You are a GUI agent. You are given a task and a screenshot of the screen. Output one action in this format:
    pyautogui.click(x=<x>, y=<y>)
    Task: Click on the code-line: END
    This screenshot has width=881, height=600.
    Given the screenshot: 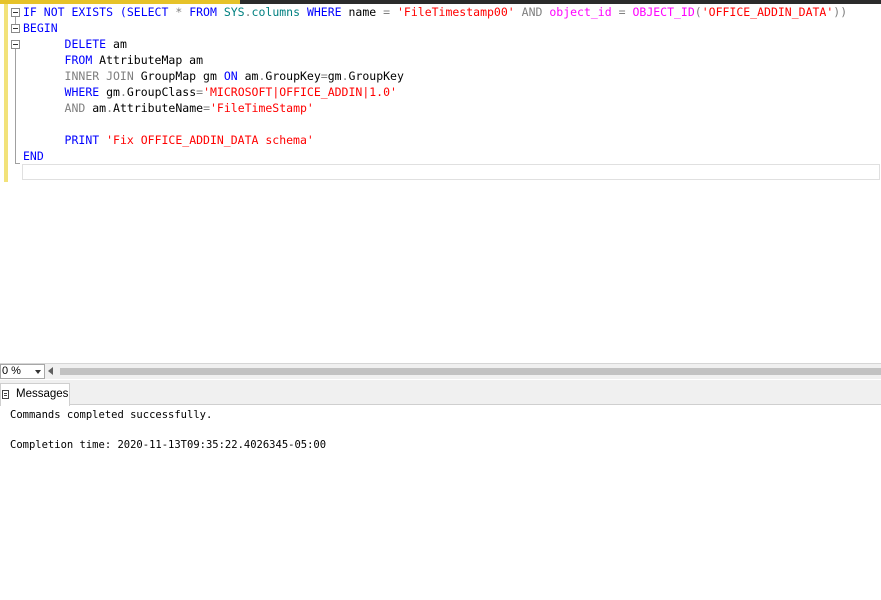 What is the action you would take?
    pyautogui.click(x=450, y=156)
    